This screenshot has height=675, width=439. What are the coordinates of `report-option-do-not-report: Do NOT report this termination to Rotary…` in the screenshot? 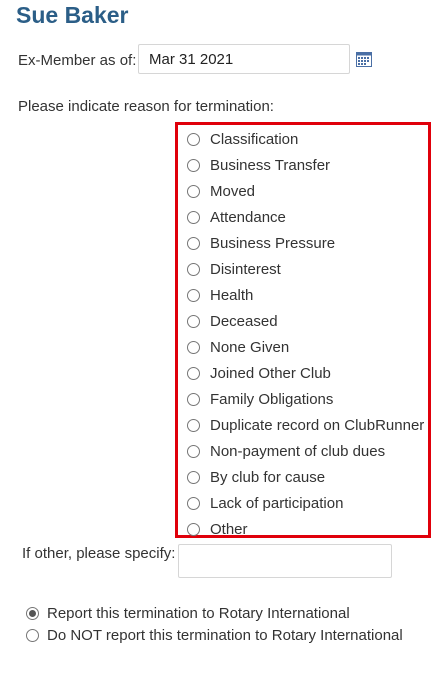 It's located at (214, 635).